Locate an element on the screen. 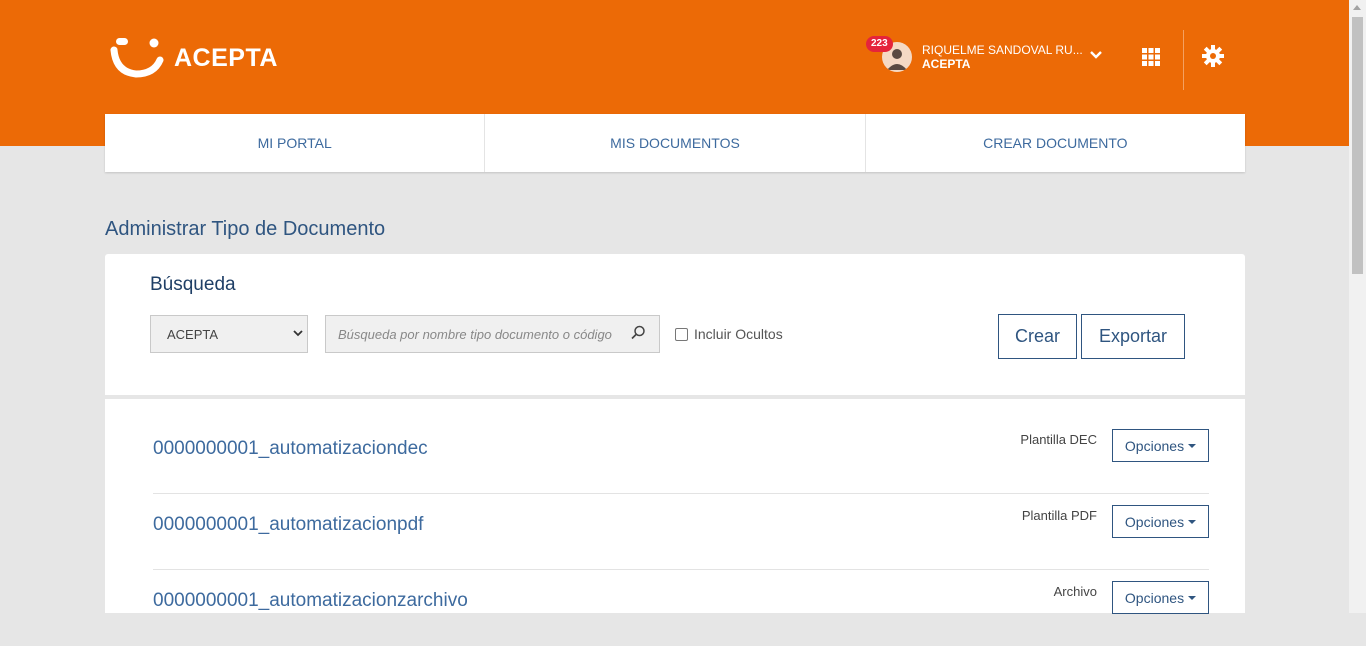 The image size is (1366, 646). company-select: ACEPTA is located at coordinates (229, 334).